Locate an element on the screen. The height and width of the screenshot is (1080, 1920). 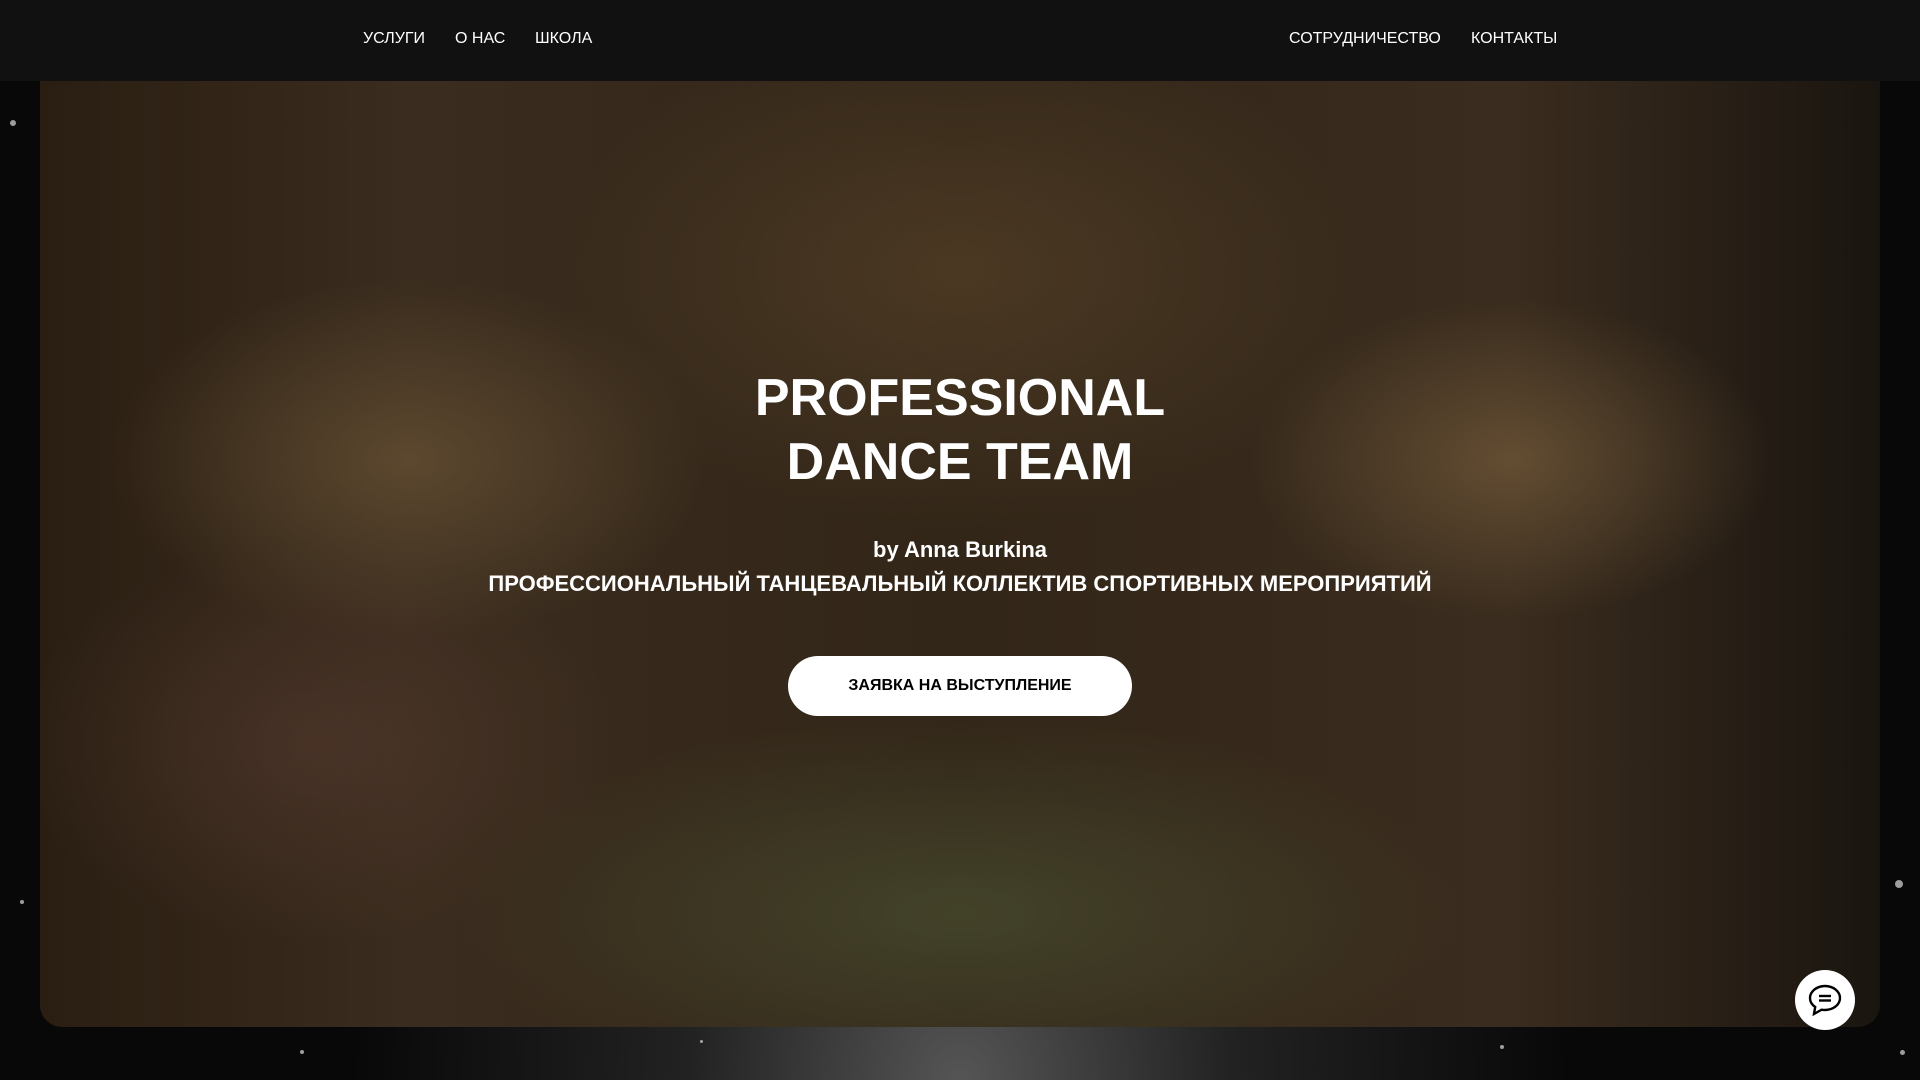
chat-widget-button is located at coordinates (1825, 1000).